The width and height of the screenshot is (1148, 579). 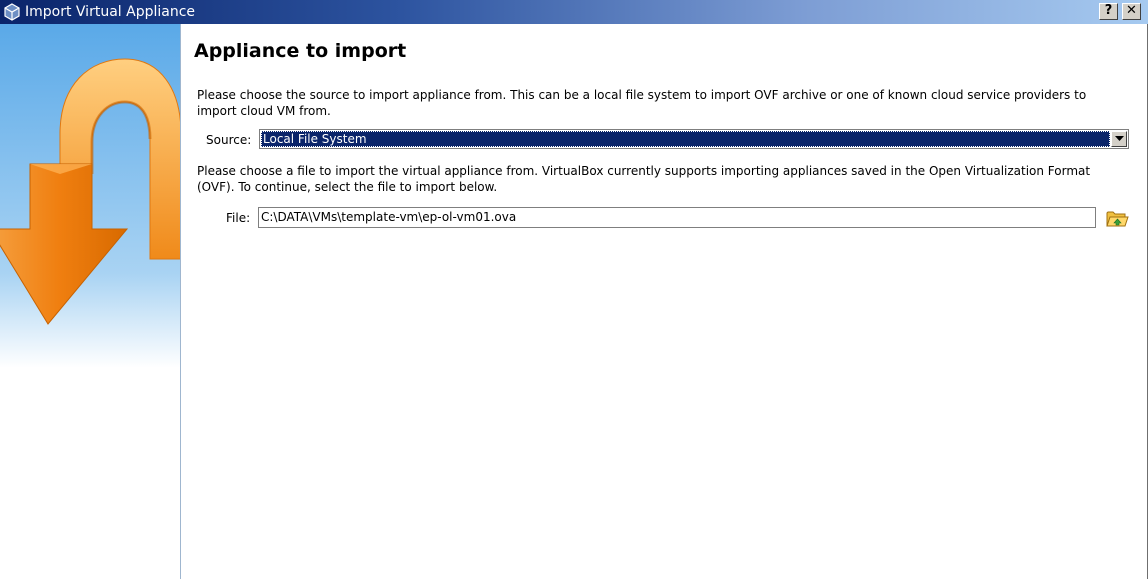 I want to click on dropdown-button, so click(x=1119, y=139).